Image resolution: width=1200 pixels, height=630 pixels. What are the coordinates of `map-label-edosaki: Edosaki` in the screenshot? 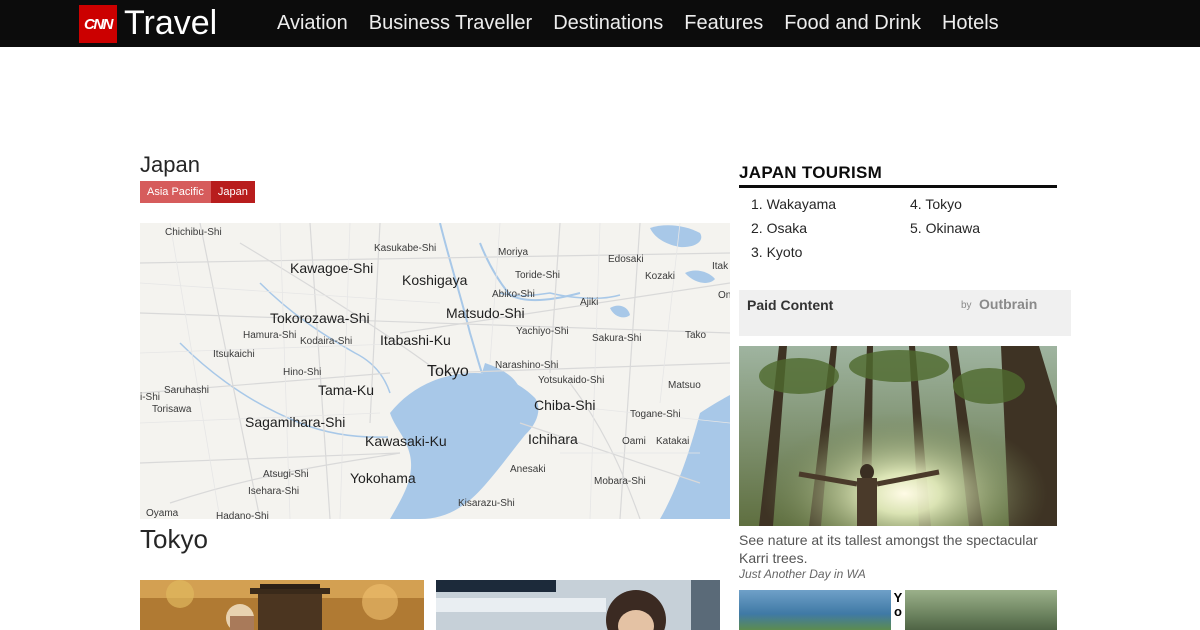 It's located at (626, 259).